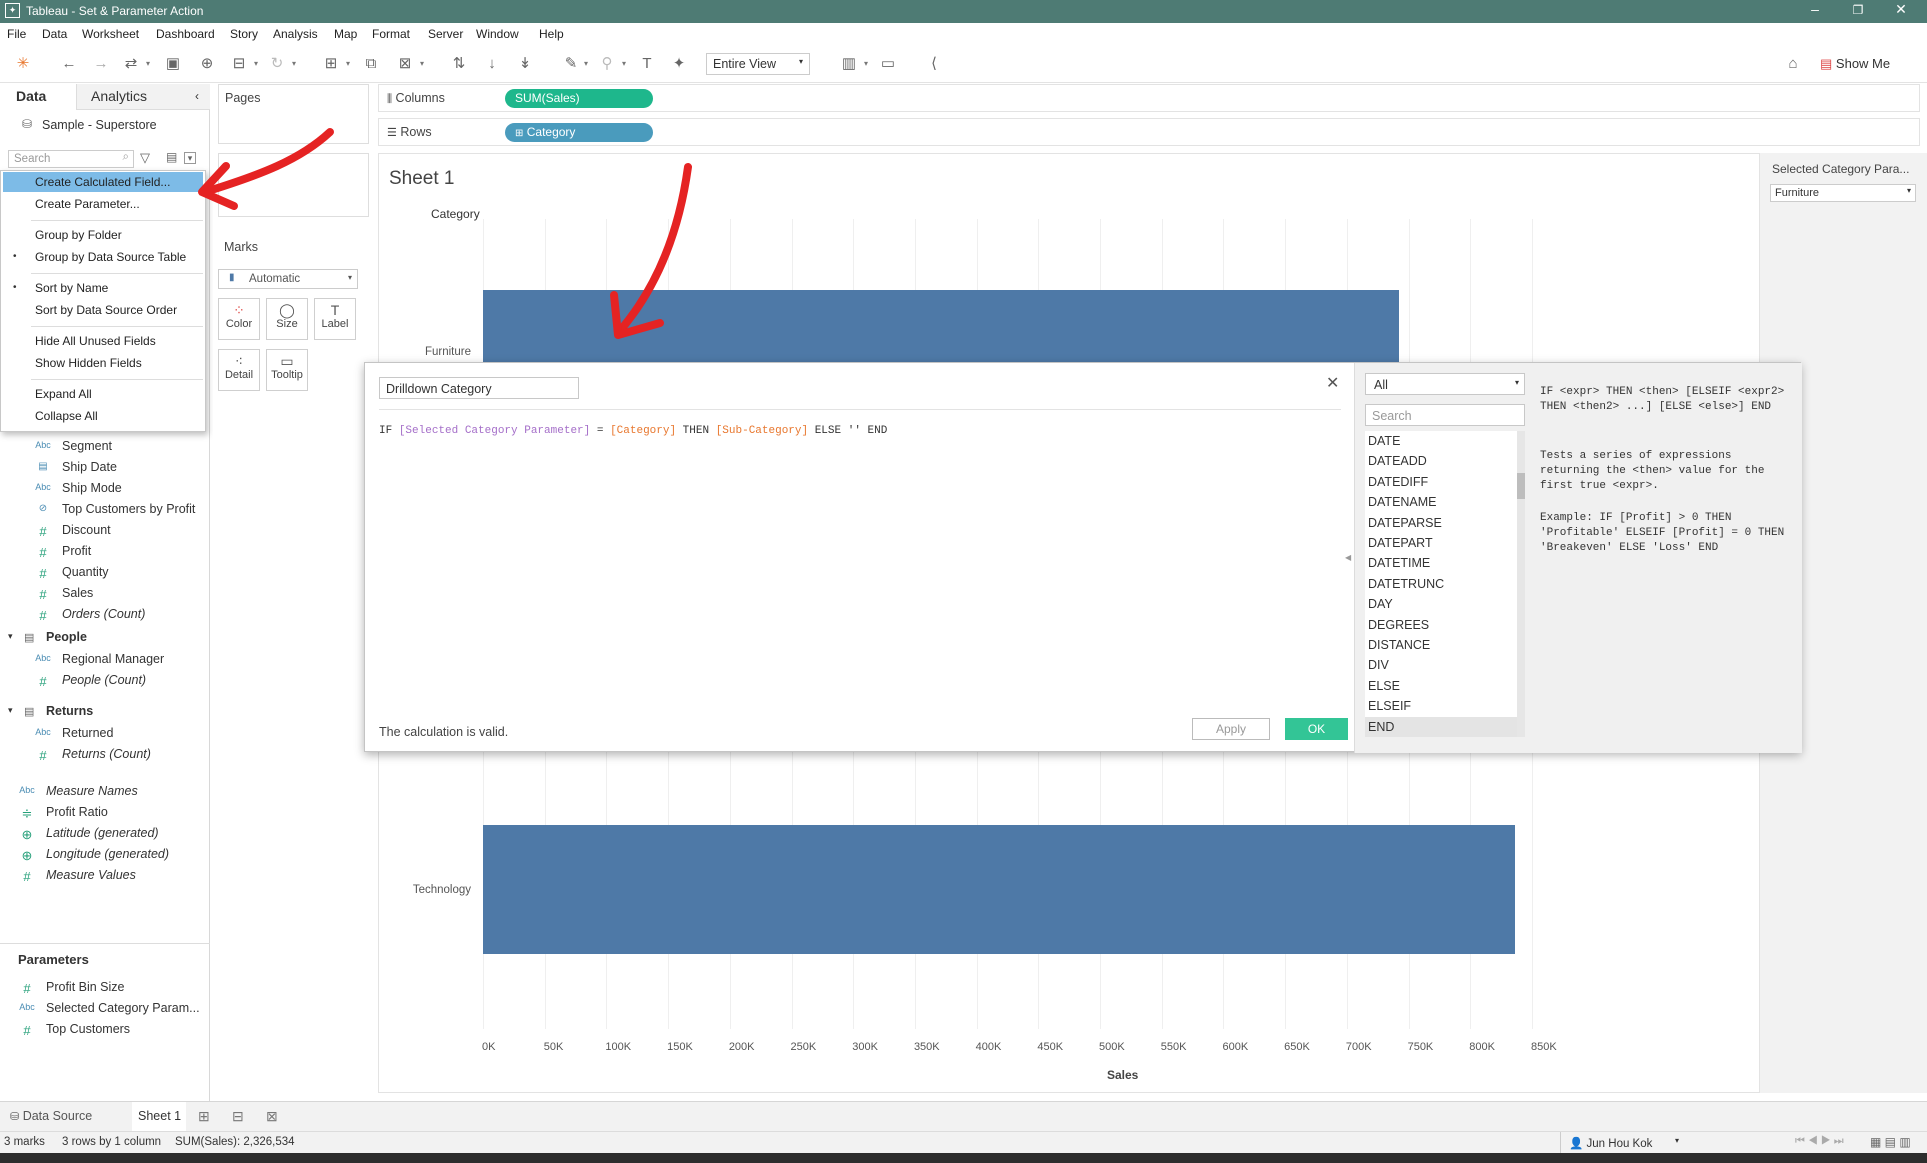  Describe the element at coordinates (525, 64) in the screenshot. I see `sort-descending-icon: ↡` at that location.